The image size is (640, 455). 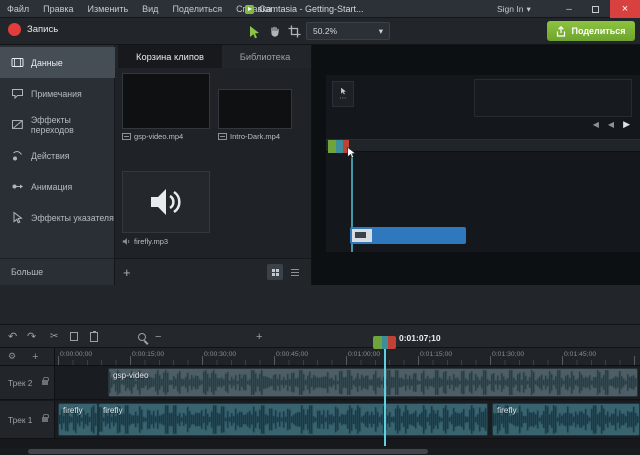 I want to click on menu-share: Поделиться, so click(x=197, y=8).